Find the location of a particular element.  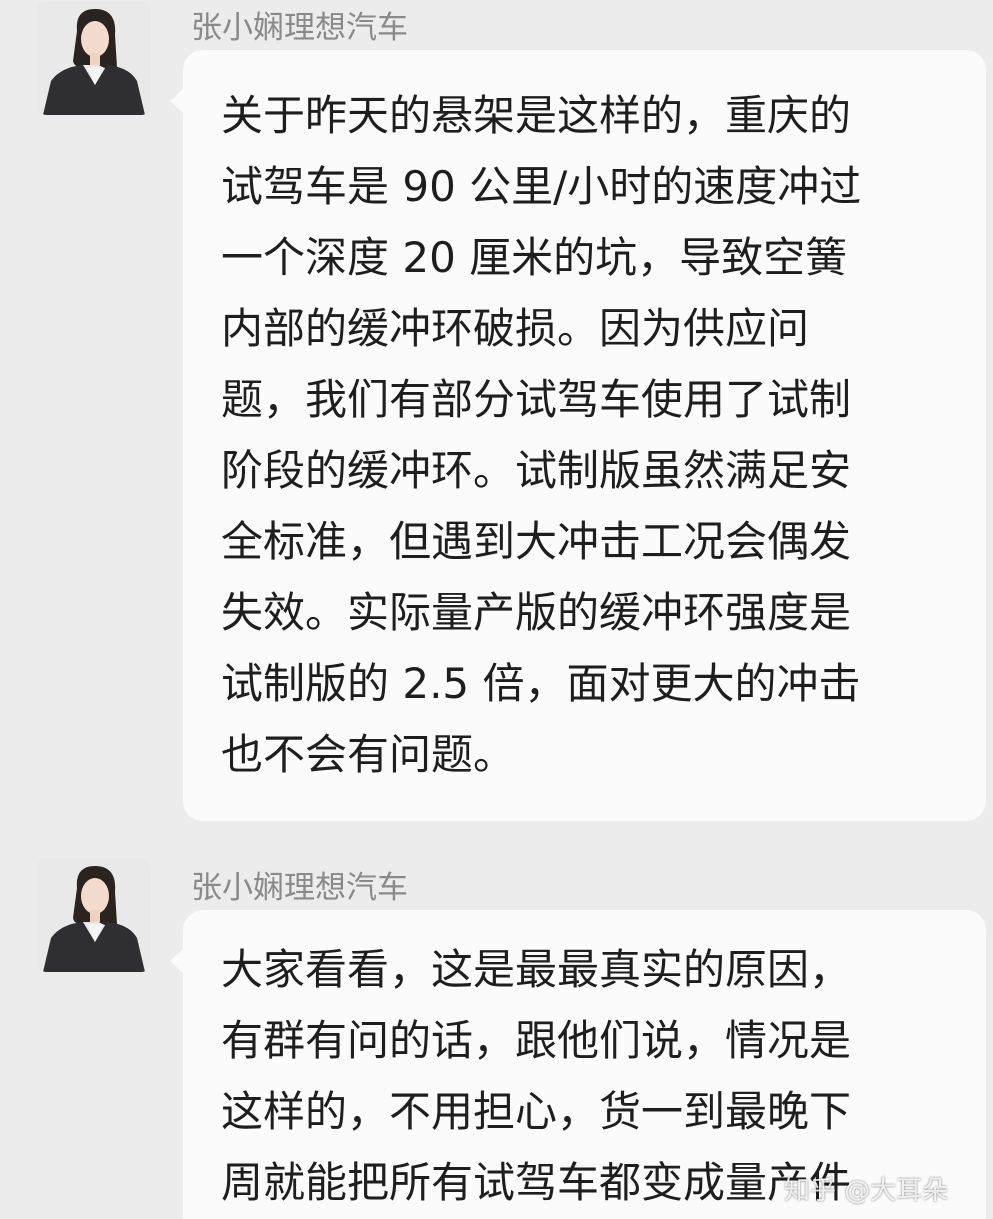

message-line: 失效。实际量产版的缓冲环强度是 is located at coordinates (536, 612).